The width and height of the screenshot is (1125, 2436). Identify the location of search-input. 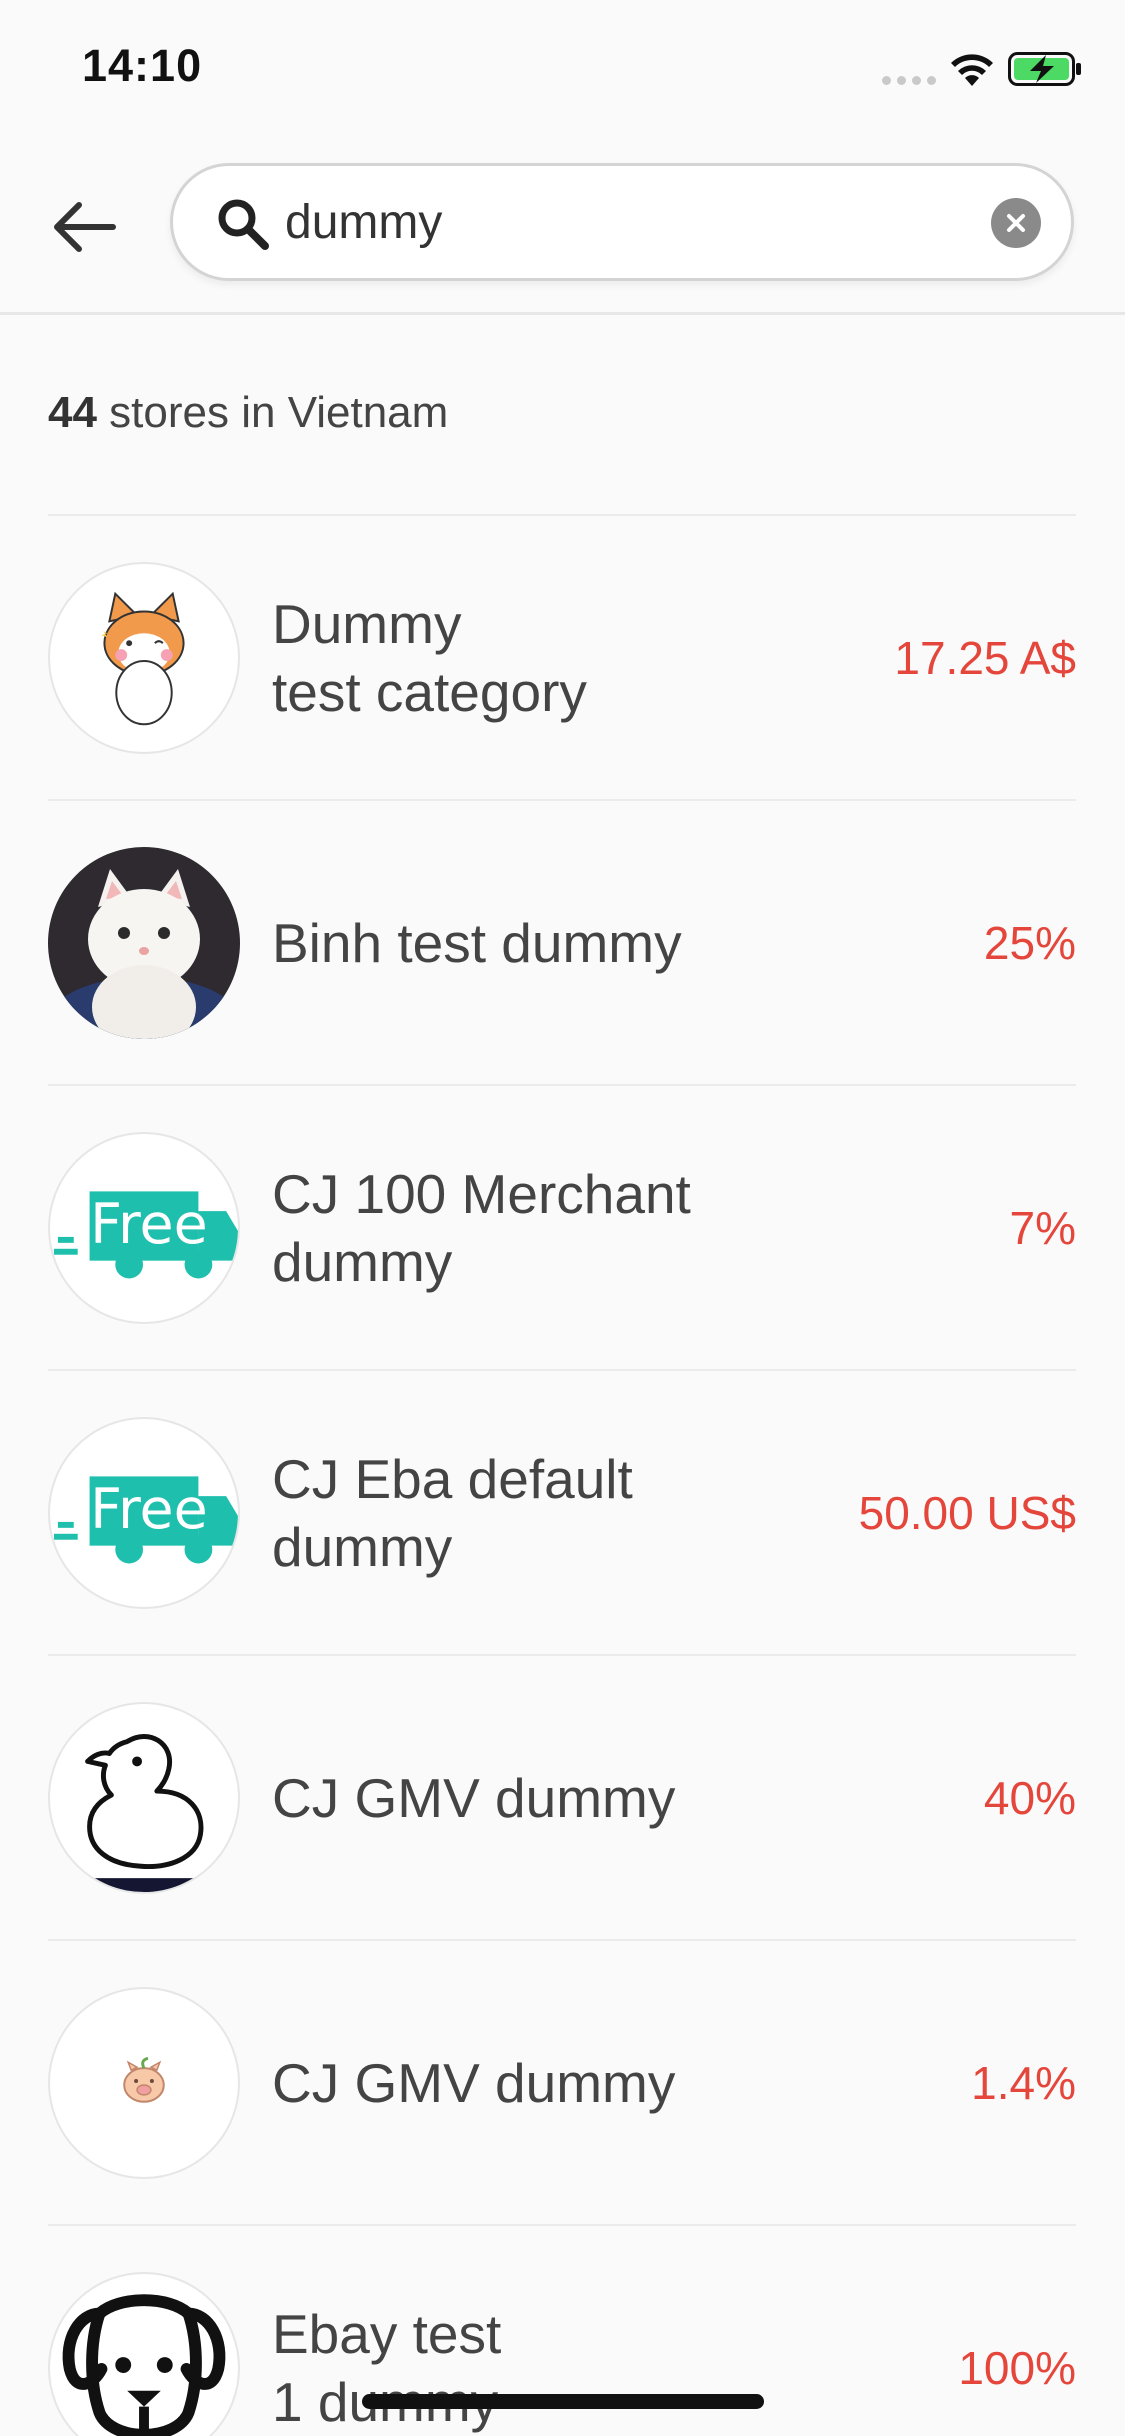
(605, 222).